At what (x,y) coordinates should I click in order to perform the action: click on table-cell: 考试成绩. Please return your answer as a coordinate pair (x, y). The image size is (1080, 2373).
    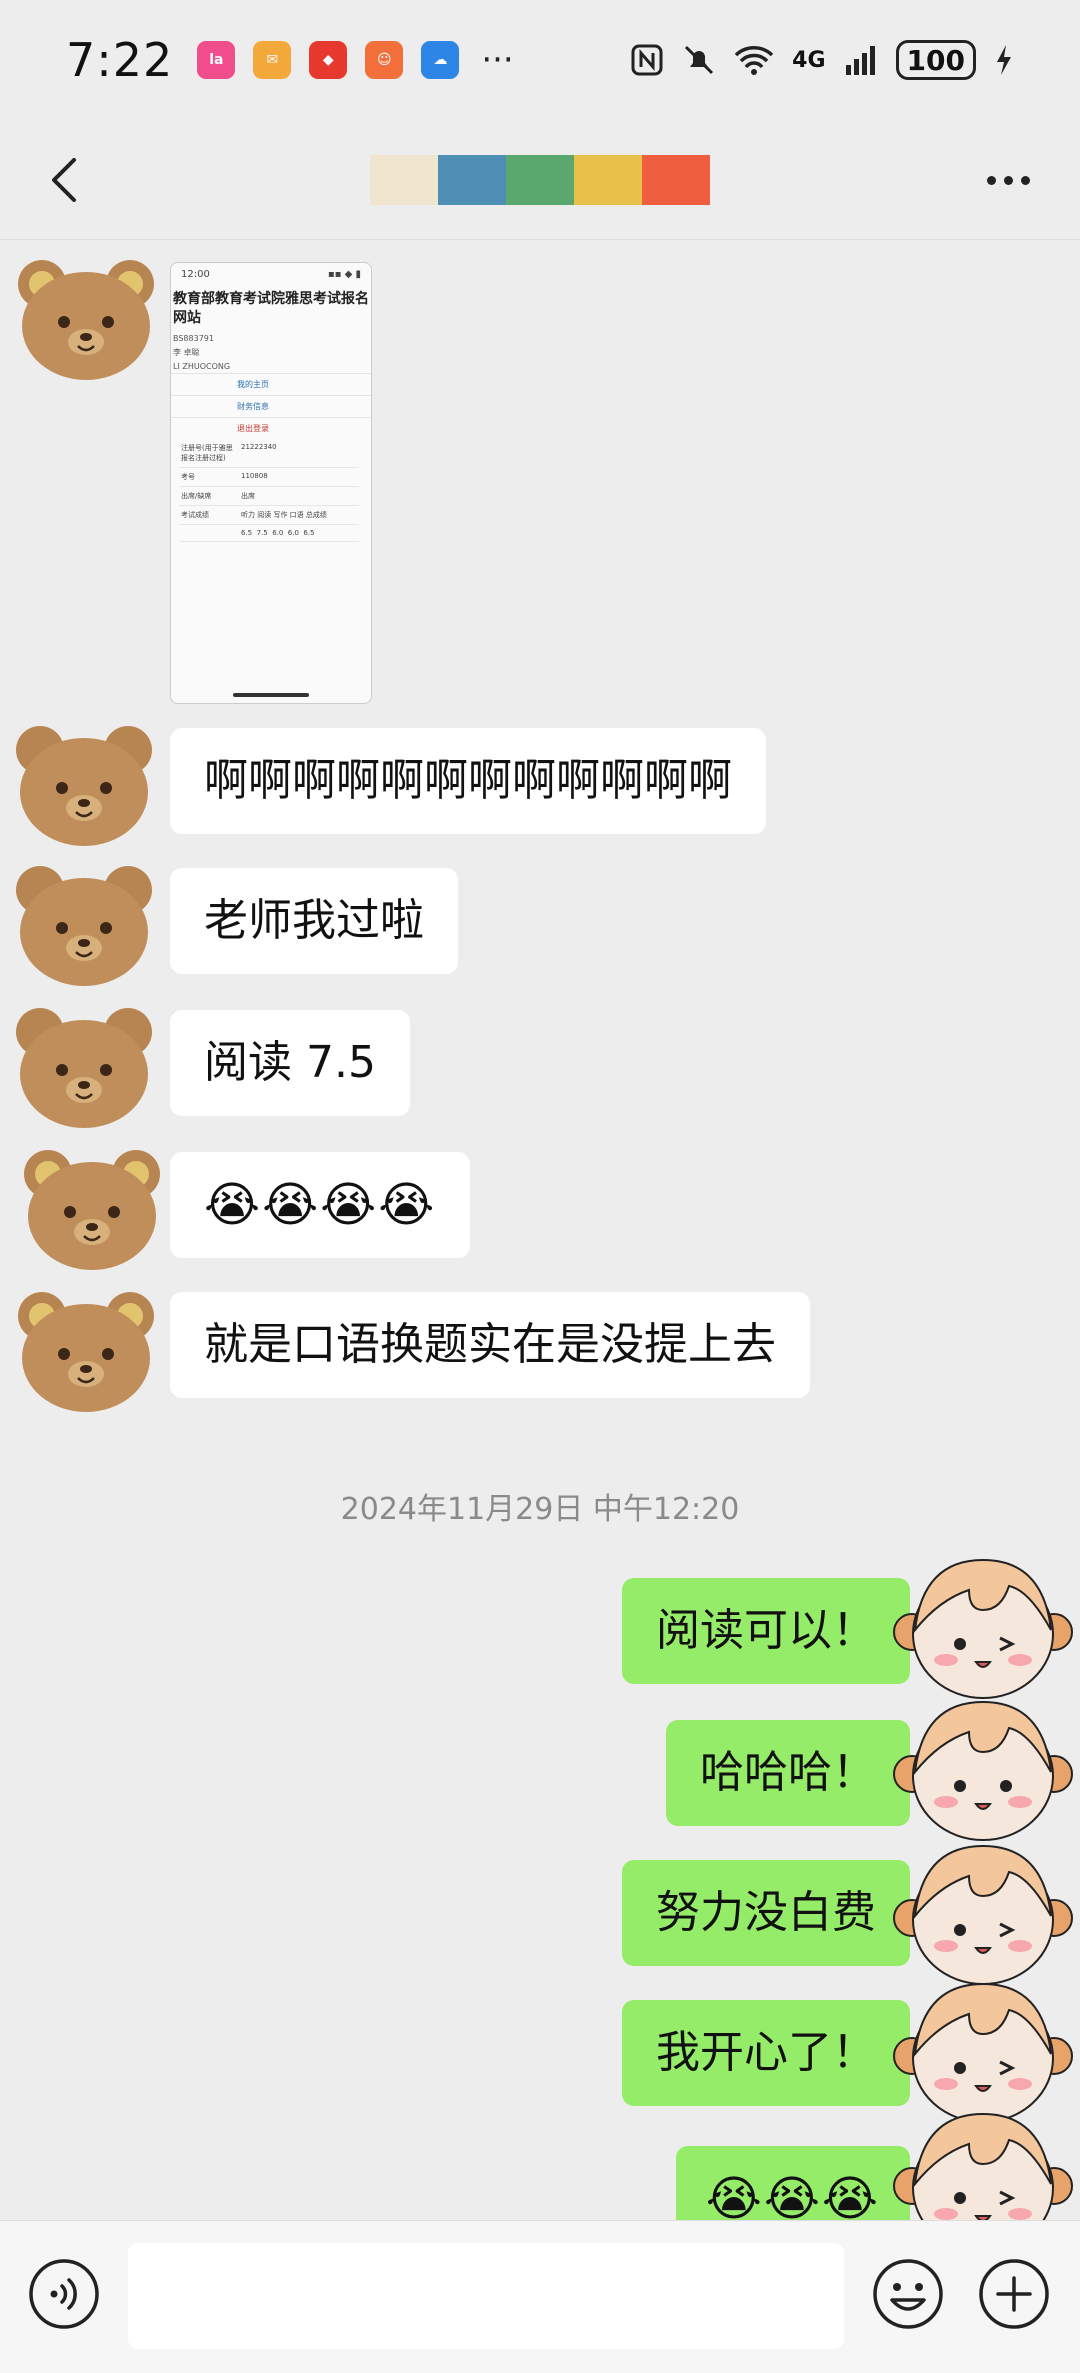
    Looking at the image, I should click on (209, 515).